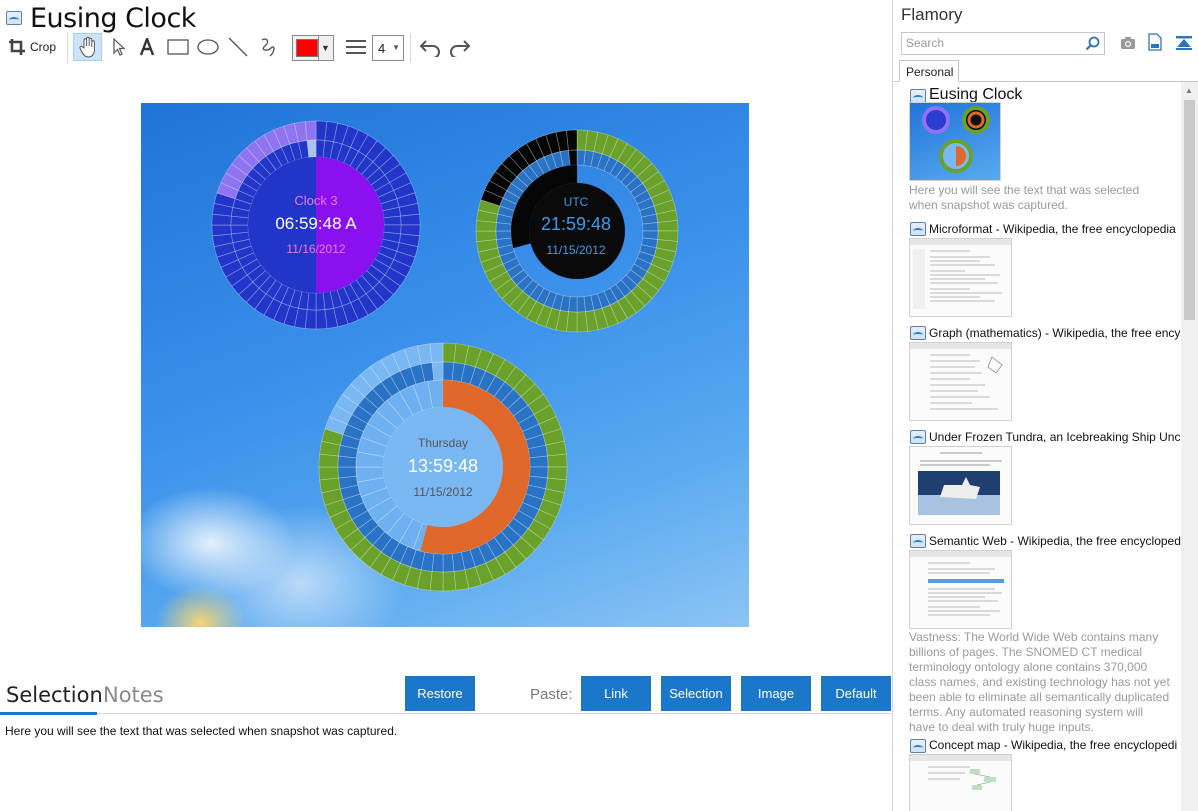  Describe the element at coordinates (268, 47) in the screenshot. I see `freehand-tool-button` at that location.